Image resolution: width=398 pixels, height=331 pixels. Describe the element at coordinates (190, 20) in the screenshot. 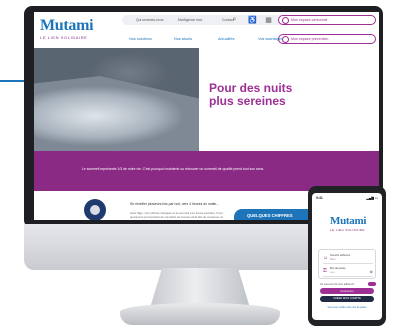

I see `topbar-link-agency: Ma/Agence mut.` at that location.